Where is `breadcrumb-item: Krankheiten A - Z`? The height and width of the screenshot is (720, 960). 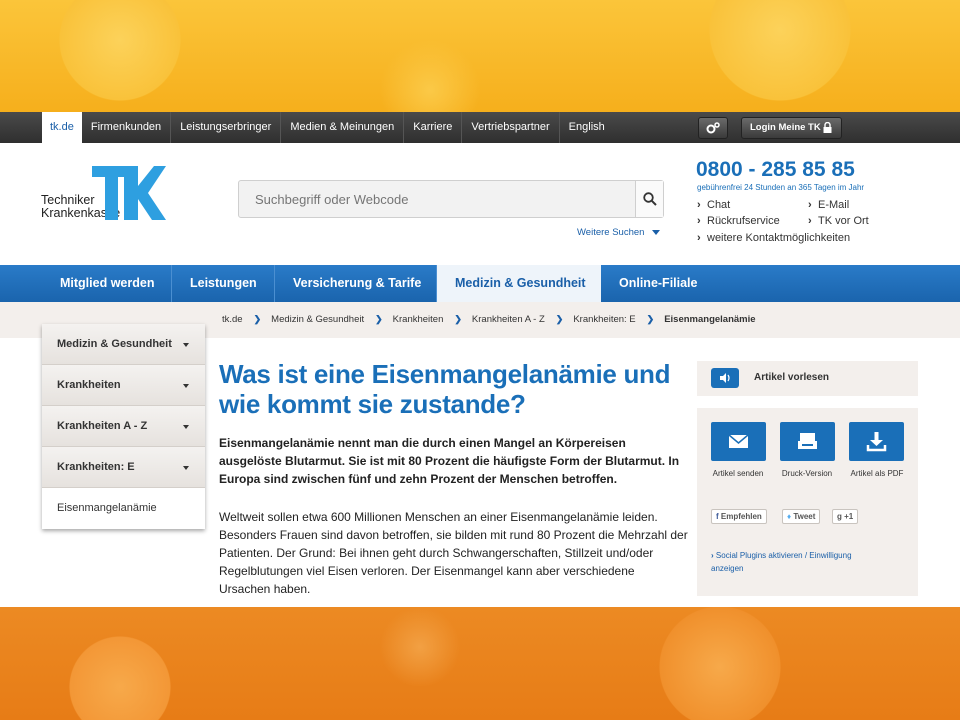
breadcrumb-item: Krankheiten A - Z is located at coordinates (508, 319).